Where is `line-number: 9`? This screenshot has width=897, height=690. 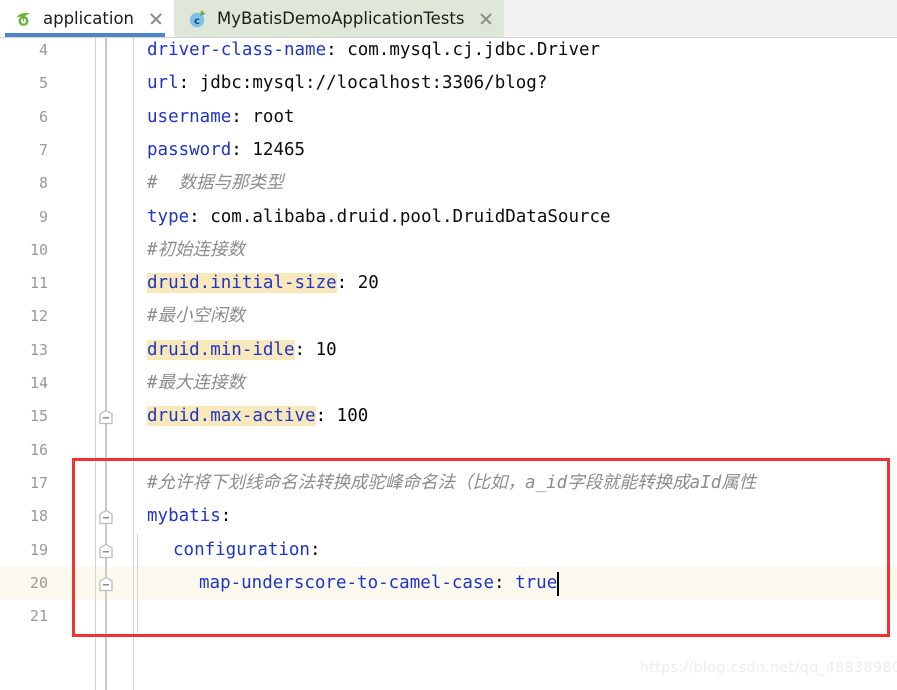 line-number: 9 is located at coordinates (43, 216).